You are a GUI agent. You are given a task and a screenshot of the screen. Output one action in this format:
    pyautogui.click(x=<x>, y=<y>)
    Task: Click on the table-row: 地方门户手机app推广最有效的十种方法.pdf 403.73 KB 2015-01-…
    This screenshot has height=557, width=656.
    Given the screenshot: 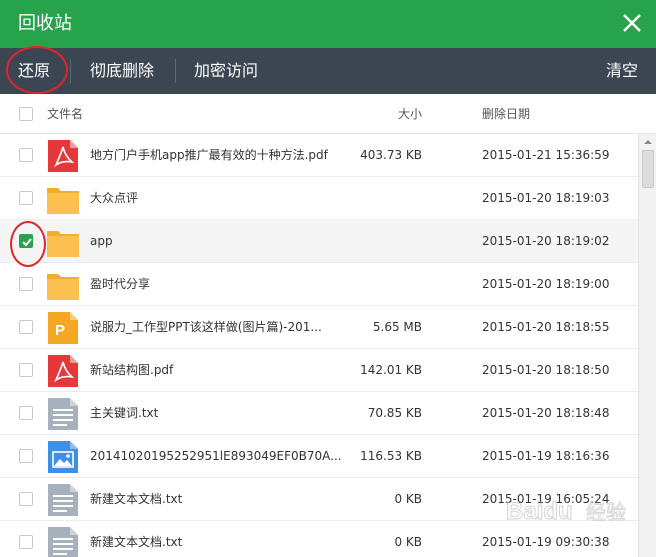 What is the action you would take?
    pyautogui.click(x=319, y=155)
    